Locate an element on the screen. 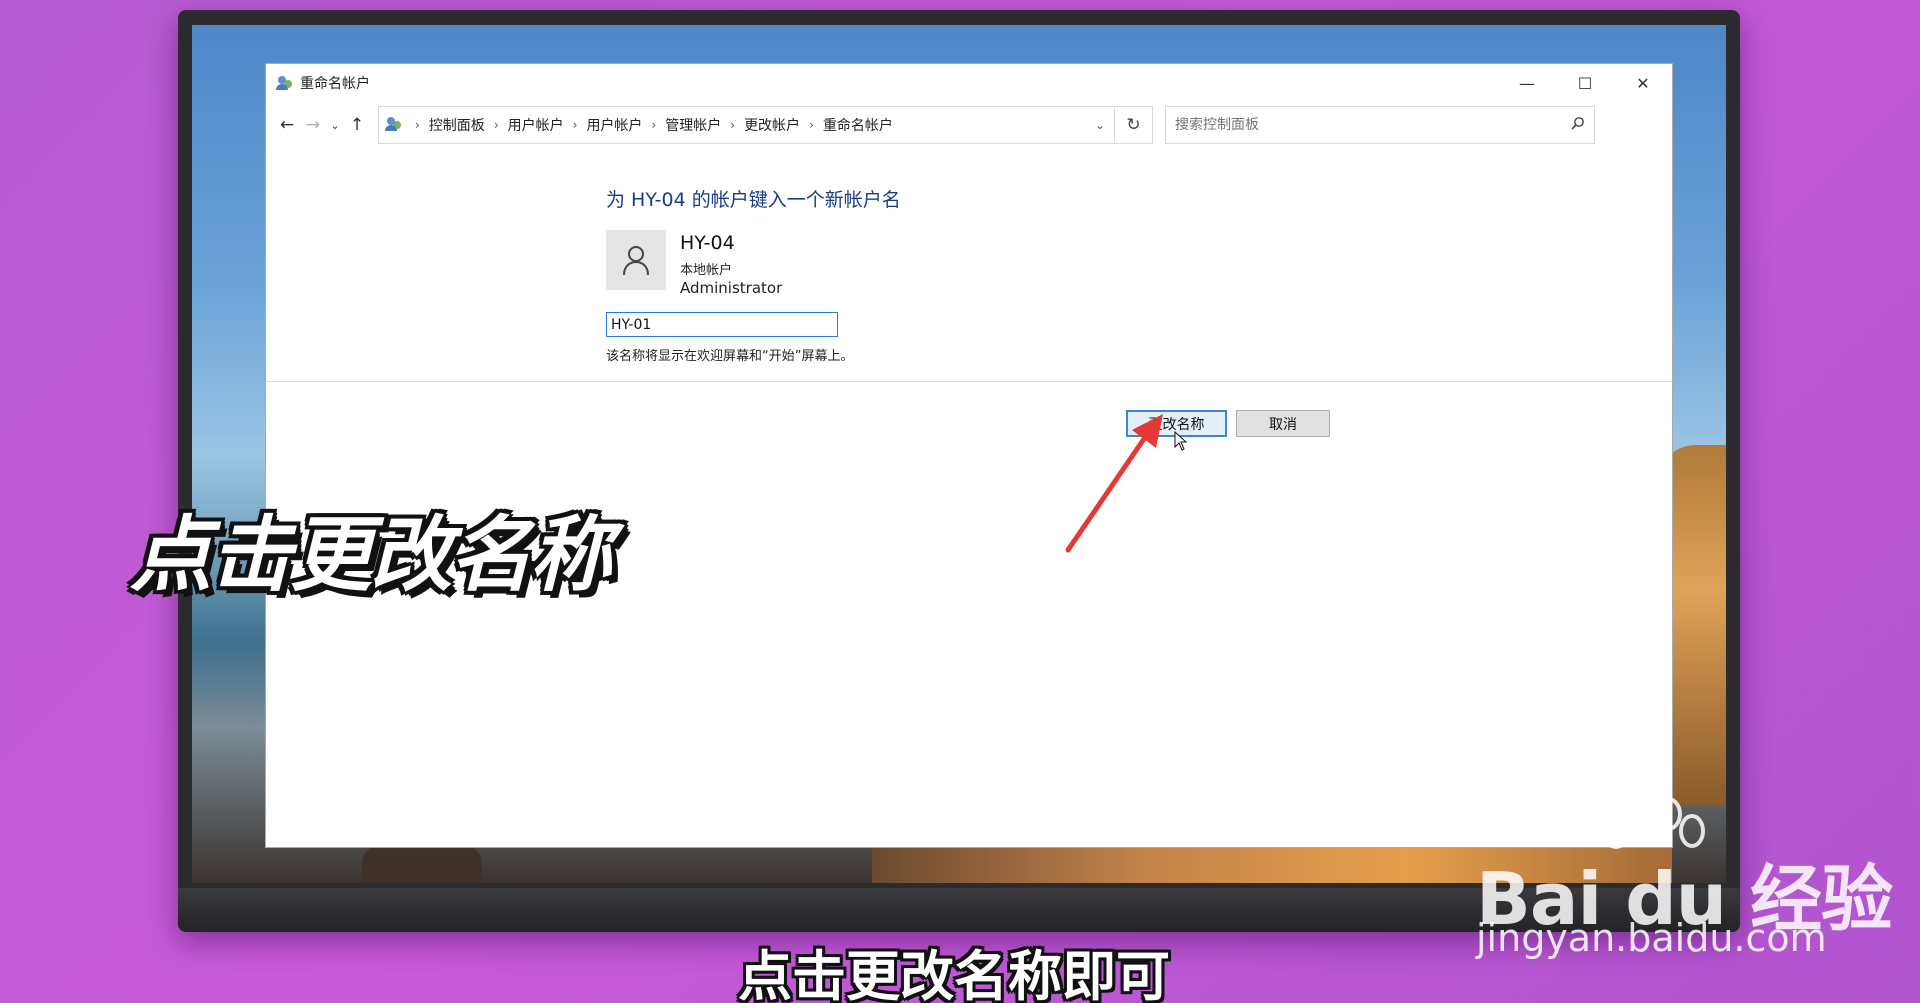 This screenshot has height=1003, width=1920. user-icon is located at coordinates (636, 261).